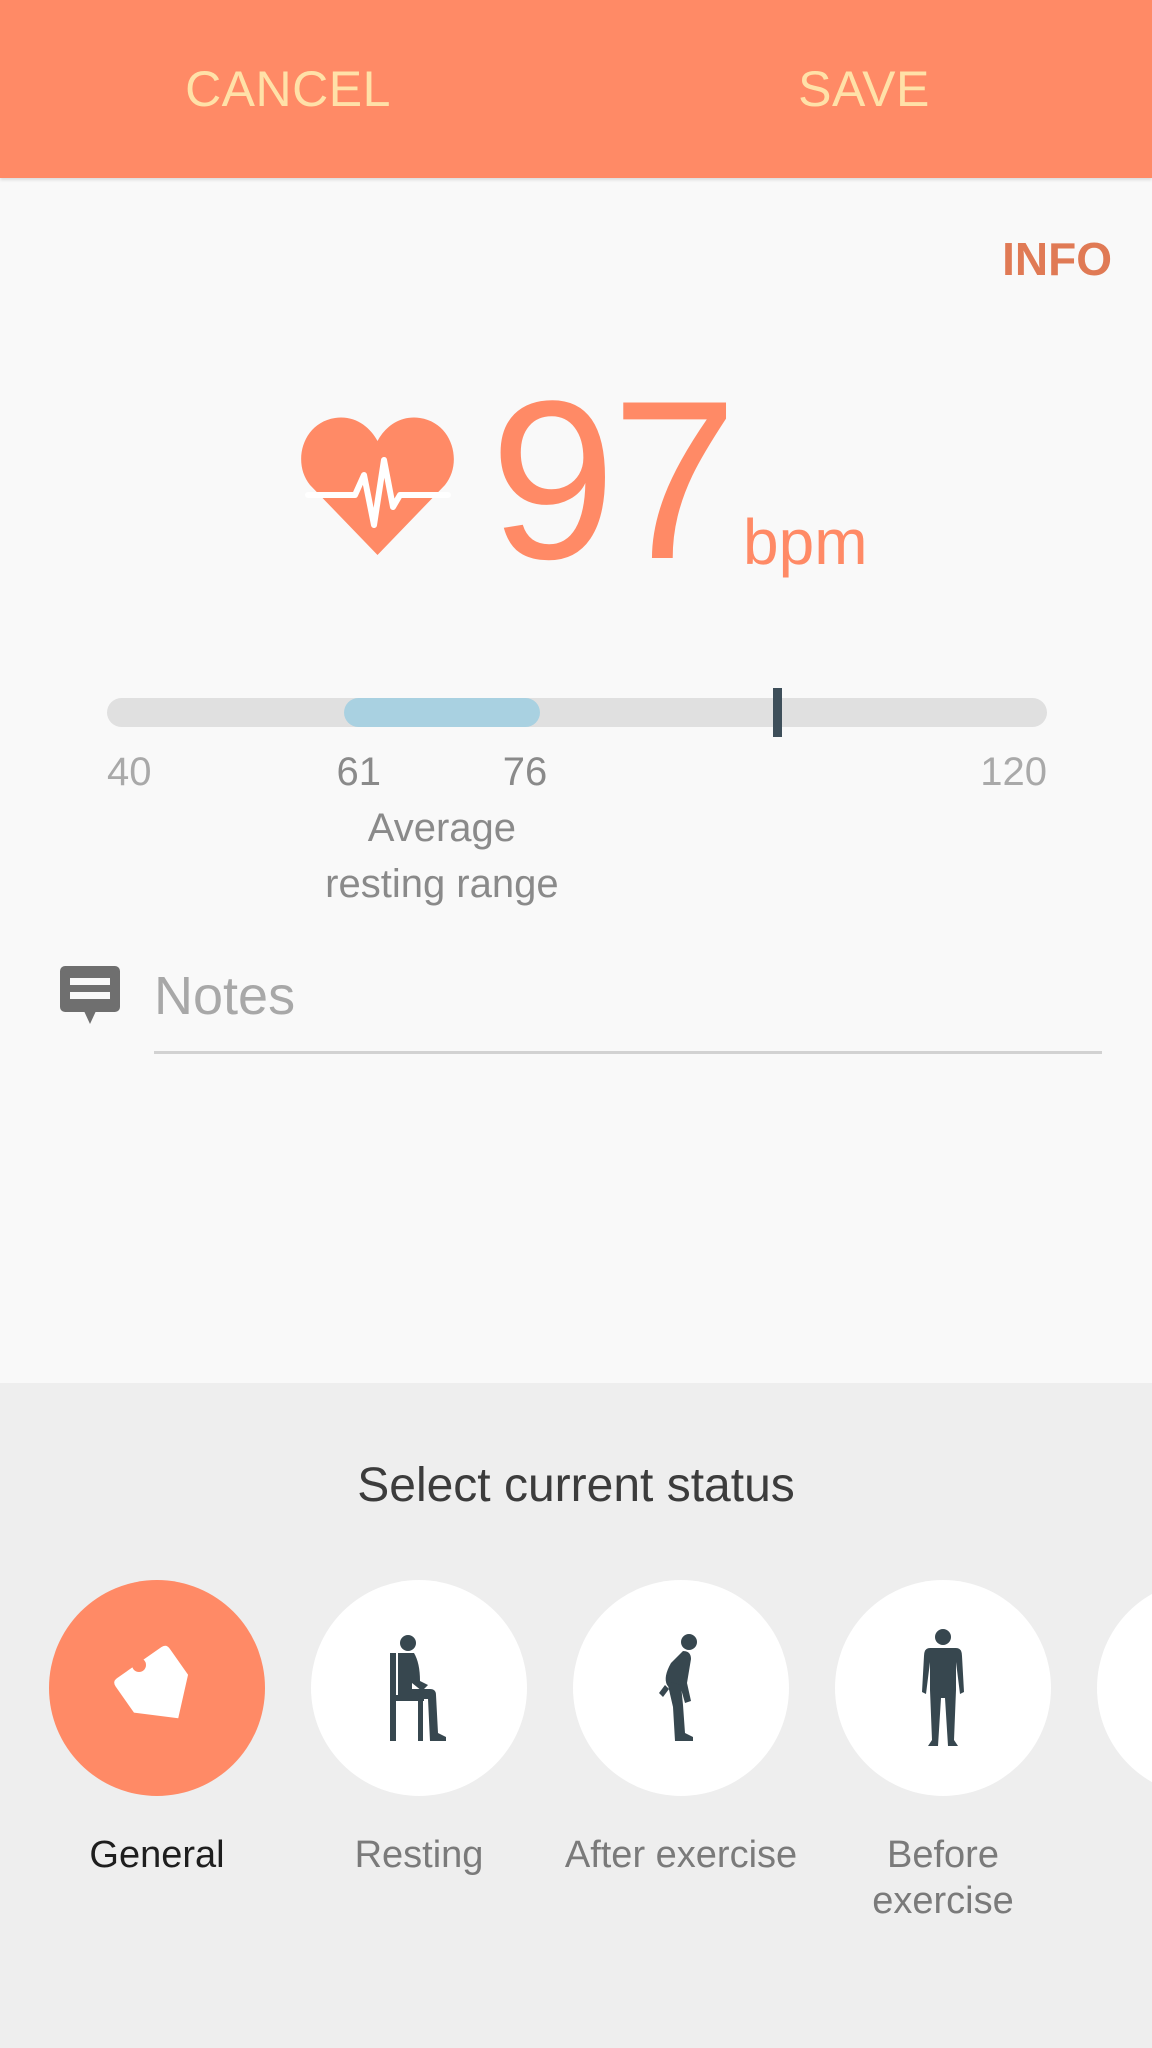  Describe the element at coordinates (1113, 1855) in the screenshot. I see `status-option-label: B` at that location.